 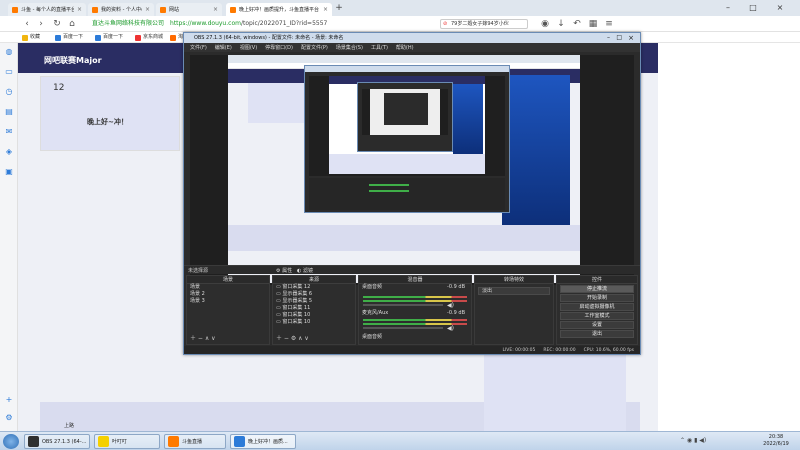 What do you see at coordinates (597, 298) in the screenshot?
I see `start-recording-button: 开始录制` at bounding box center [597, 298].